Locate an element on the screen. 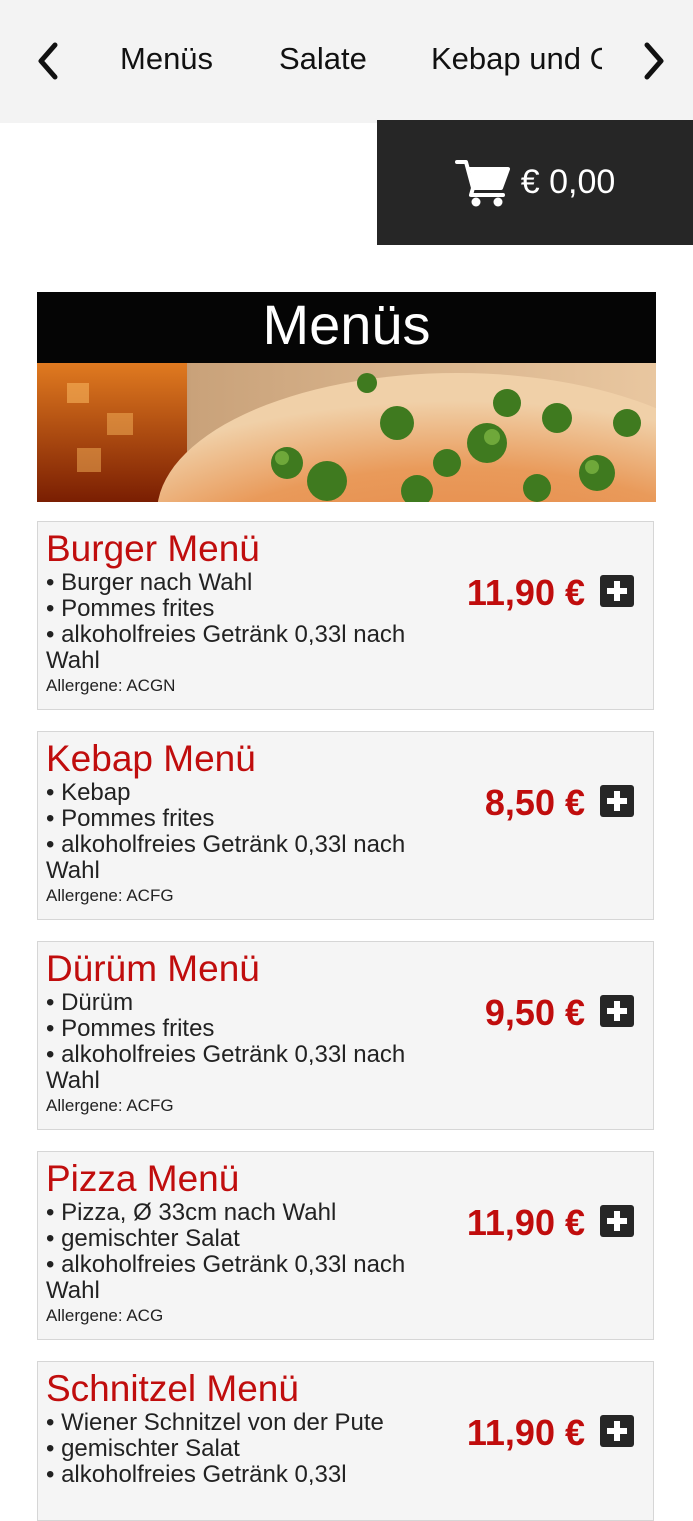  shopping-cart-icon is located at coordinates (482, 182).